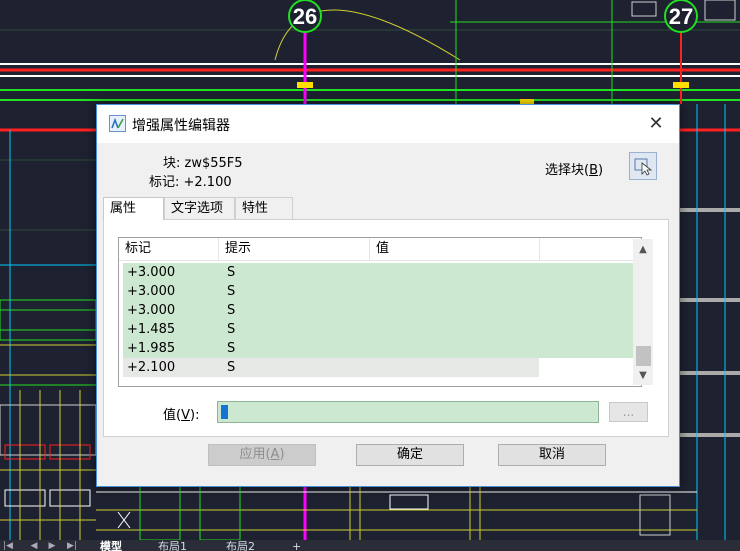  I want to click on row-tag: +2.100, so click(151, 367).